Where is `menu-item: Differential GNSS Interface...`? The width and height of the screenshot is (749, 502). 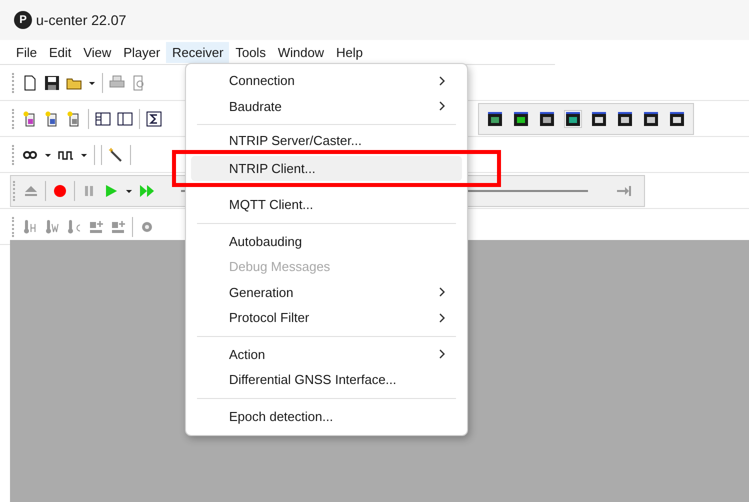
menu-item: Differential GNSS Interface... is located at coordinates (326, 379).